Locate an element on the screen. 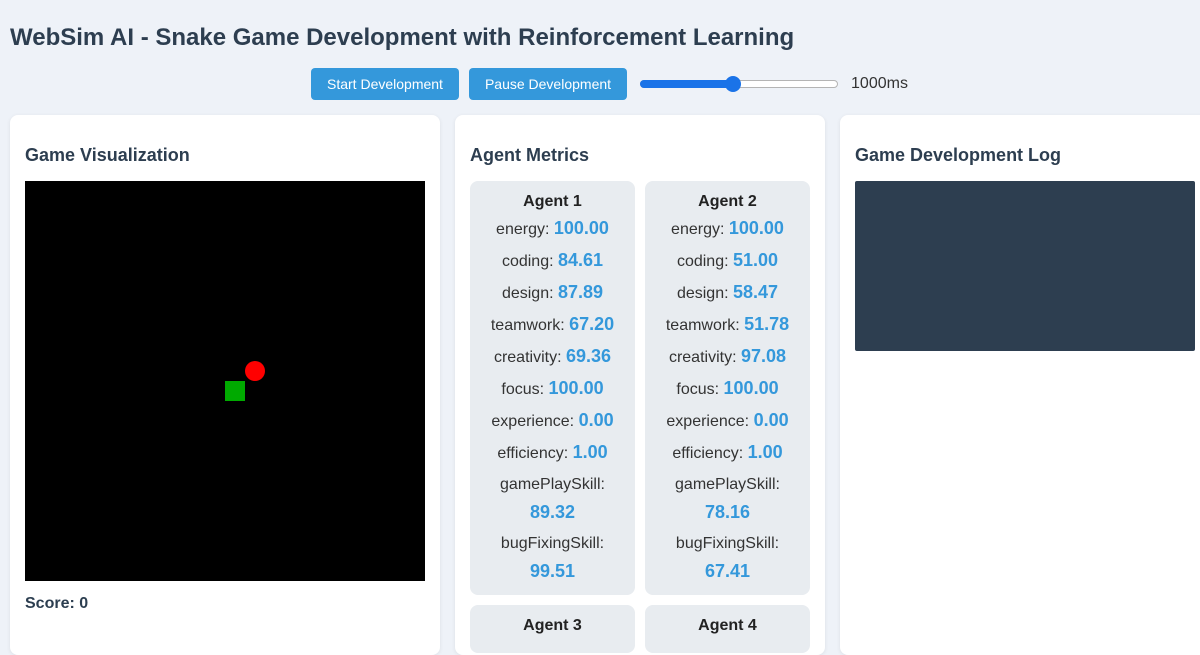  agent-metric: coding: 51.00 is located at coordinates (727, 261).